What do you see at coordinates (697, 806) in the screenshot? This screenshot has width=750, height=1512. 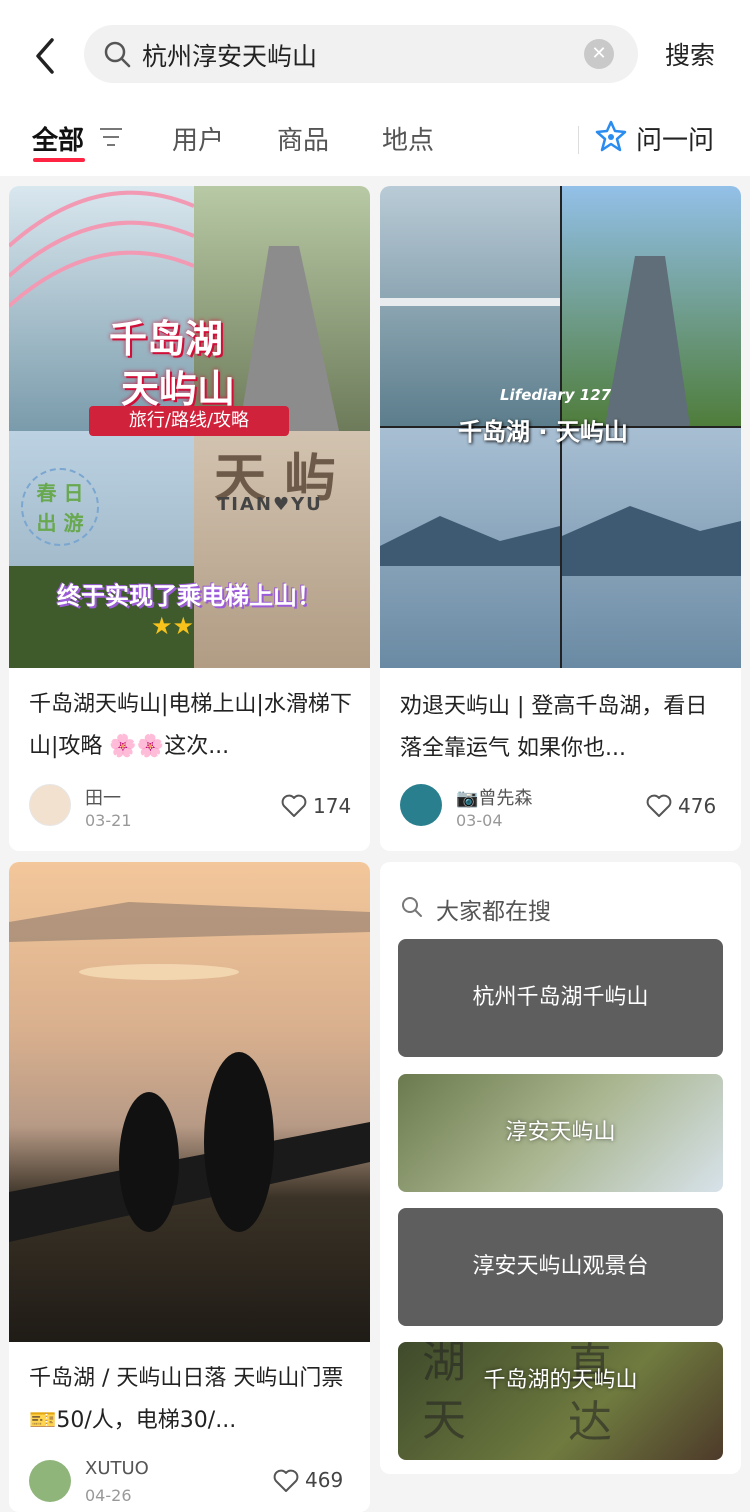 I see `like-count: 476` at bounding box center [697, 806].